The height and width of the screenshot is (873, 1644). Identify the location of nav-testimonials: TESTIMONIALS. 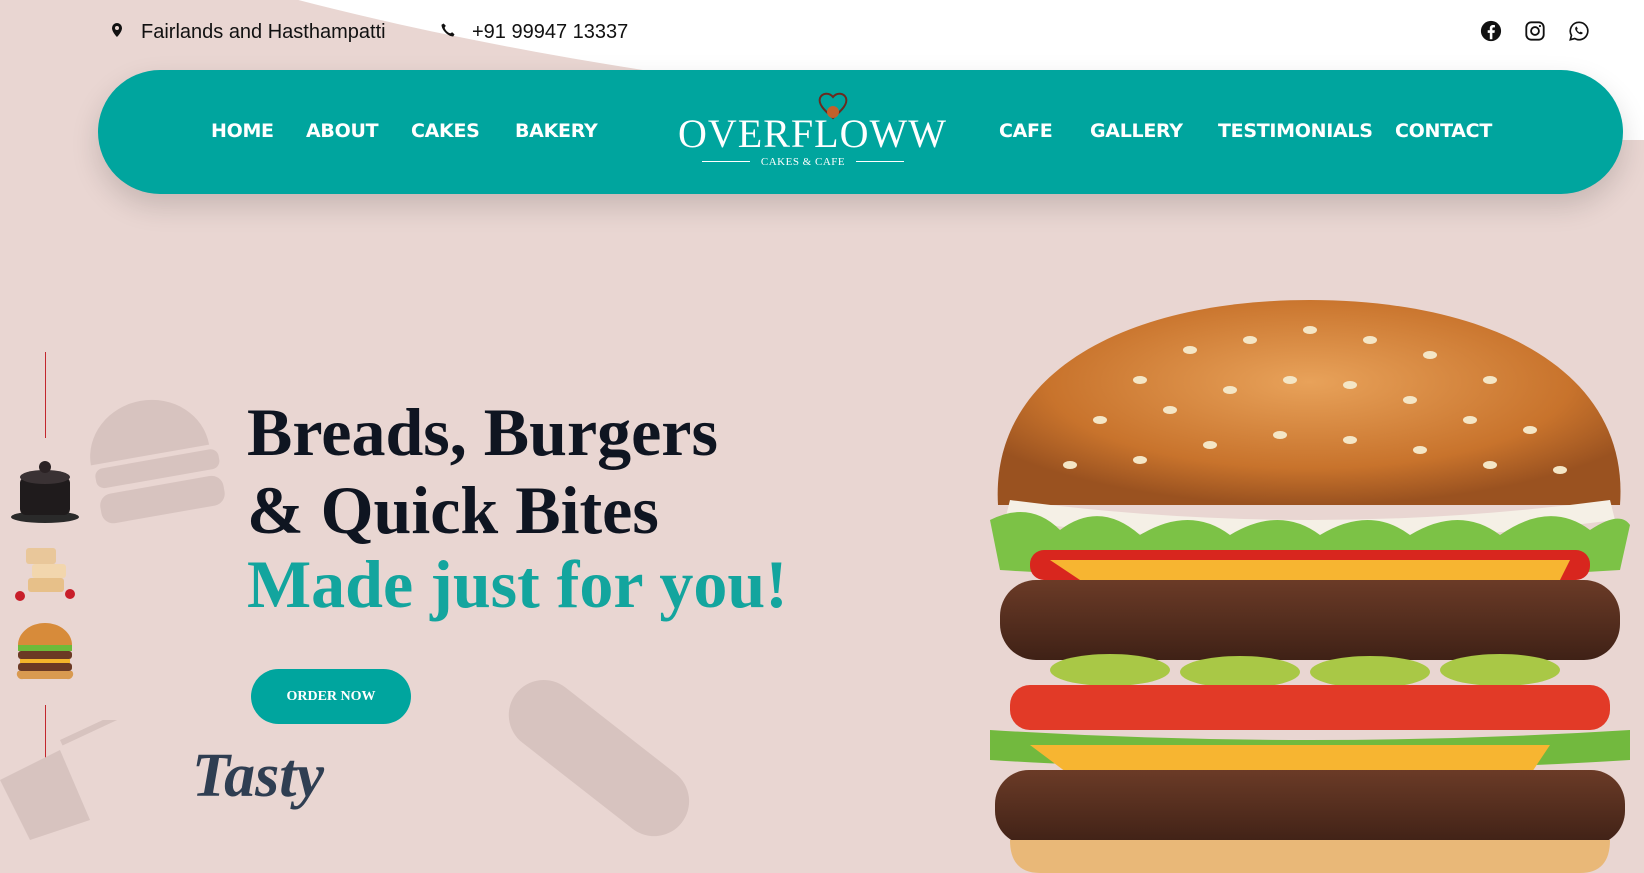
(1295, 131).